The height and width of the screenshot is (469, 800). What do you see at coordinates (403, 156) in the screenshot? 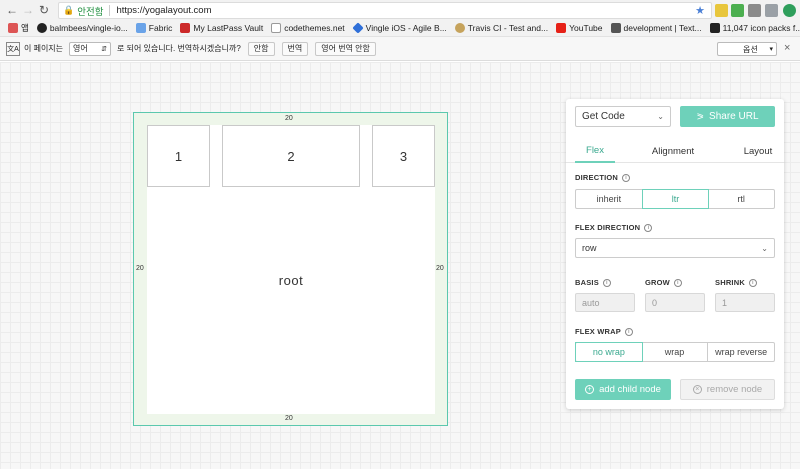
I see `child-node-3: 3` at bounding box center [403, 156].